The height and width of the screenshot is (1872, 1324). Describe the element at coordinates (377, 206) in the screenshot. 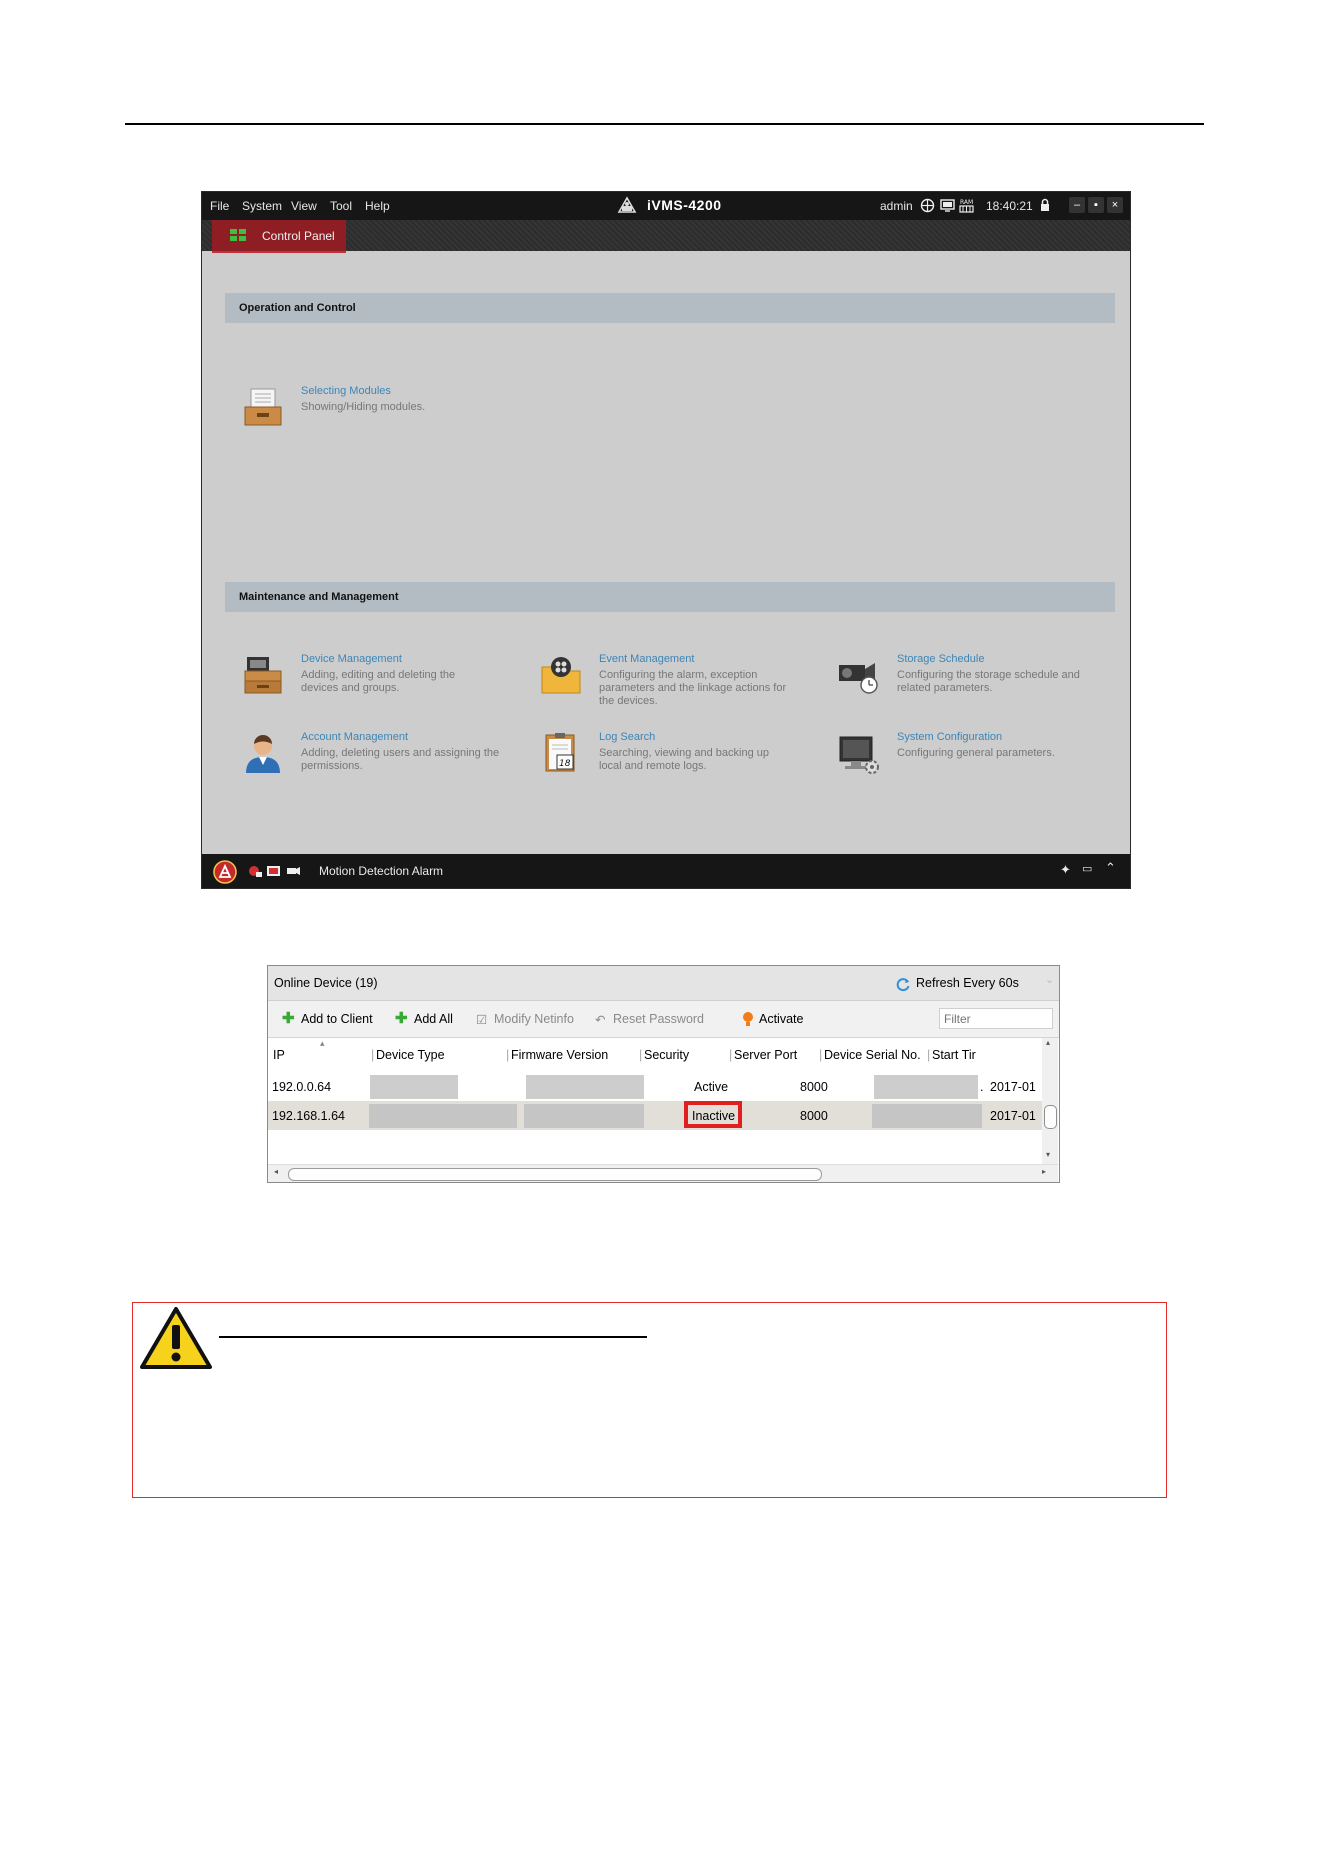

I see `menu-help: Help` at that location.